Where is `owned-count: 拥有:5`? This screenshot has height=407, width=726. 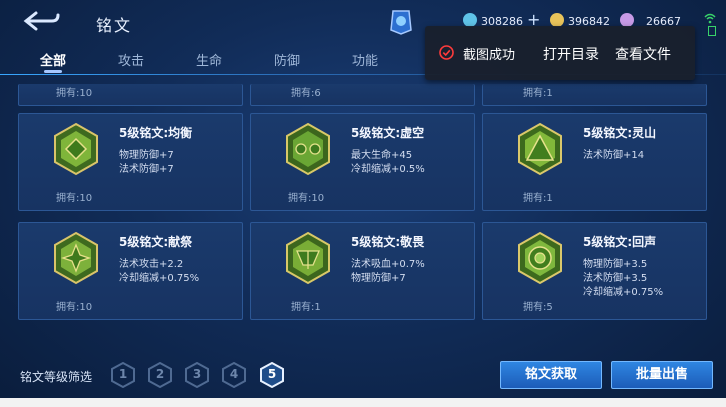
owned-count: 拥有:5 is located at coordinates (538, 307).